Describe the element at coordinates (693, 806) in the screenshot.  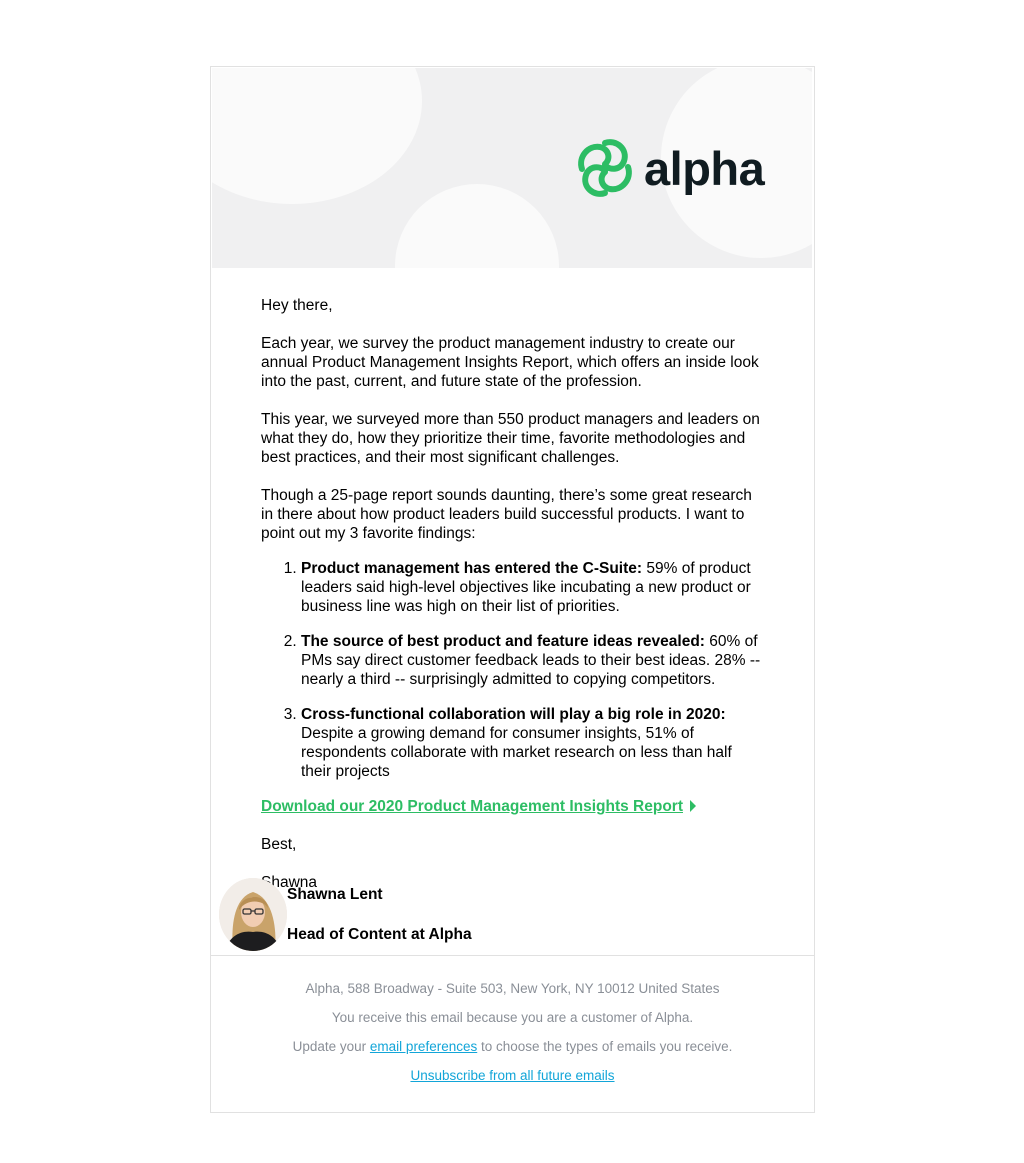
I see `caret-right-icon` at that location.